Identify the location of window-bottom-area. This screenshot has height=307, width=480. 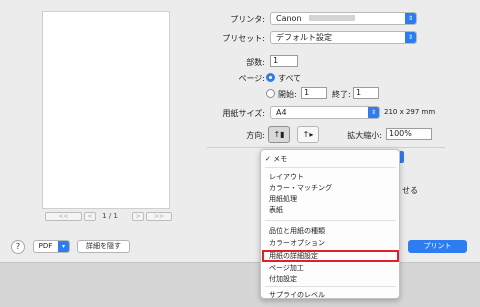
(240, 284).